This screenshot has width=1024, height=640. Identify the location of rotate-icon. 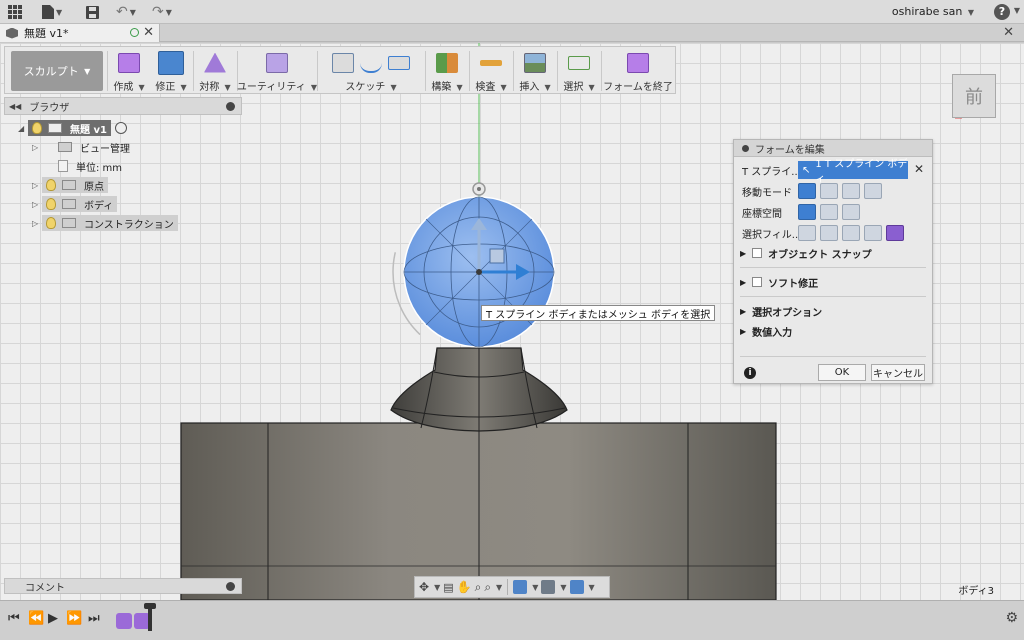
(851, 191).